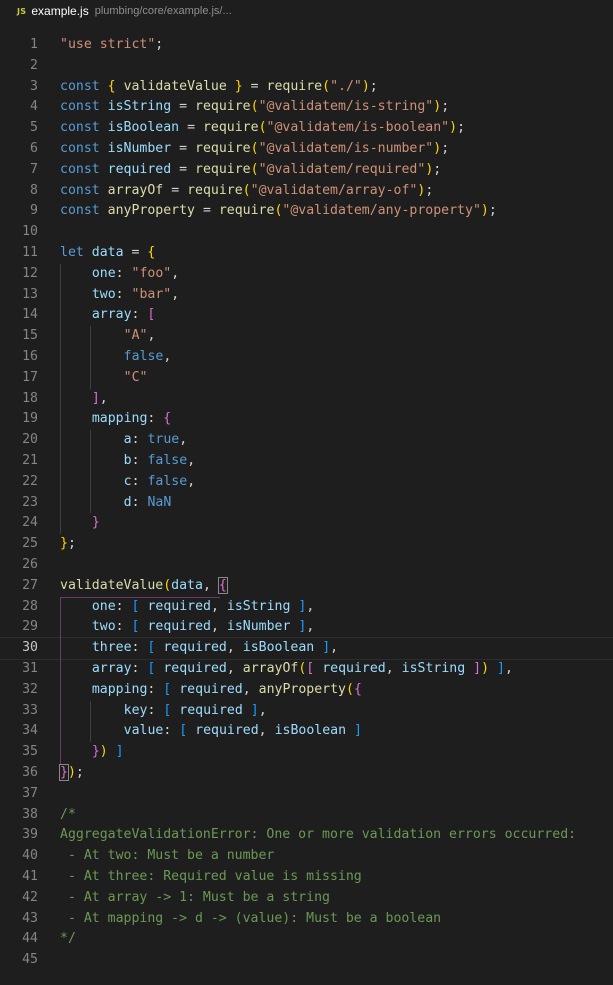 The image size is (613, 985). I want to click on code-text: mapping: {, so click(115, 419).